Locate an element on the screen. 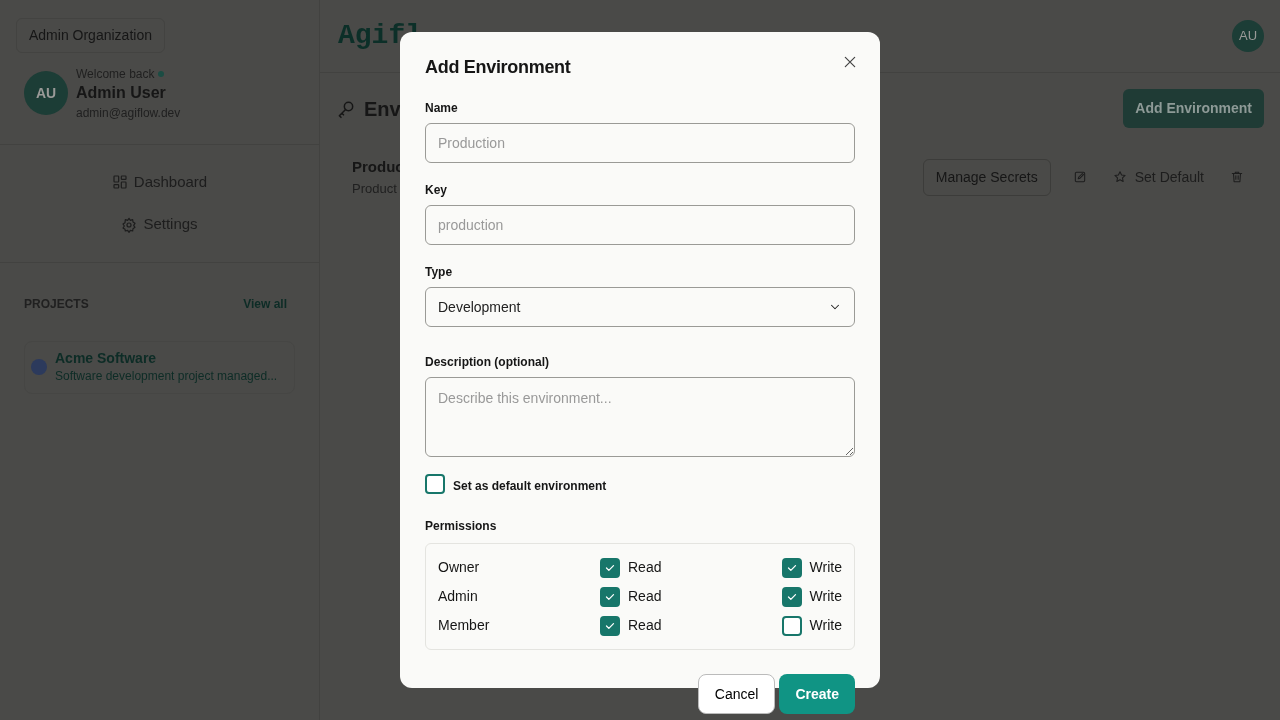  field-label: Name is located at coordinates (442, 108).